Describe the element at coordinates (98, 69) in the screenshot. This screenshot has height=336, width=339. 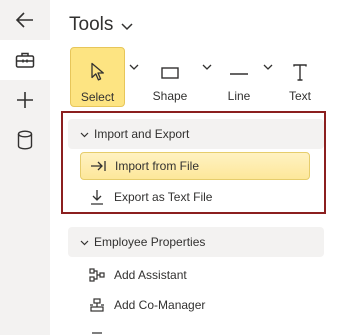
I see `cursor-icon` at that location.